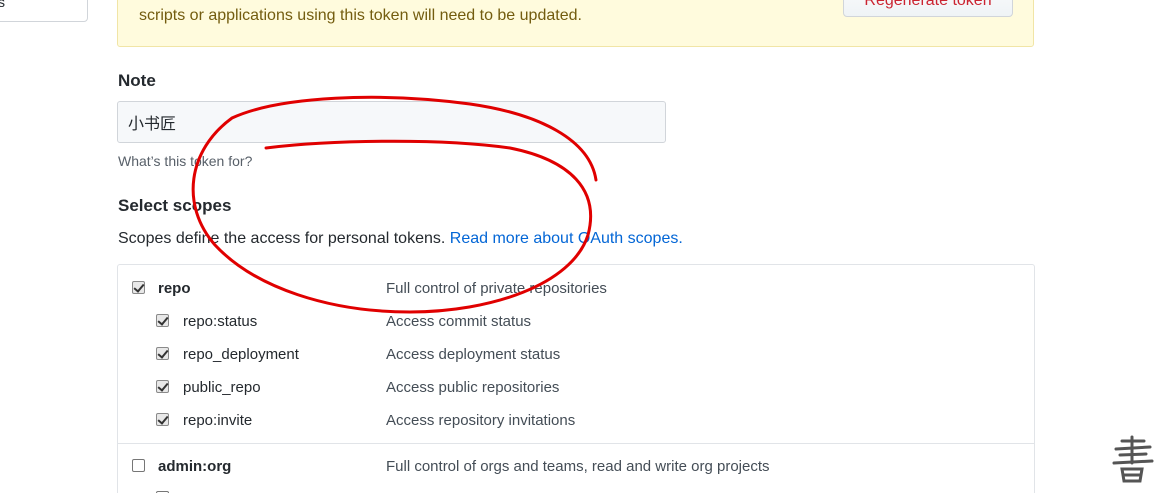 The width and height of the screenshot is (1166, 493). Describe the element at coordinates (473, 387) in the screenshot. I see `scope-description: Access public repositories` at that location.